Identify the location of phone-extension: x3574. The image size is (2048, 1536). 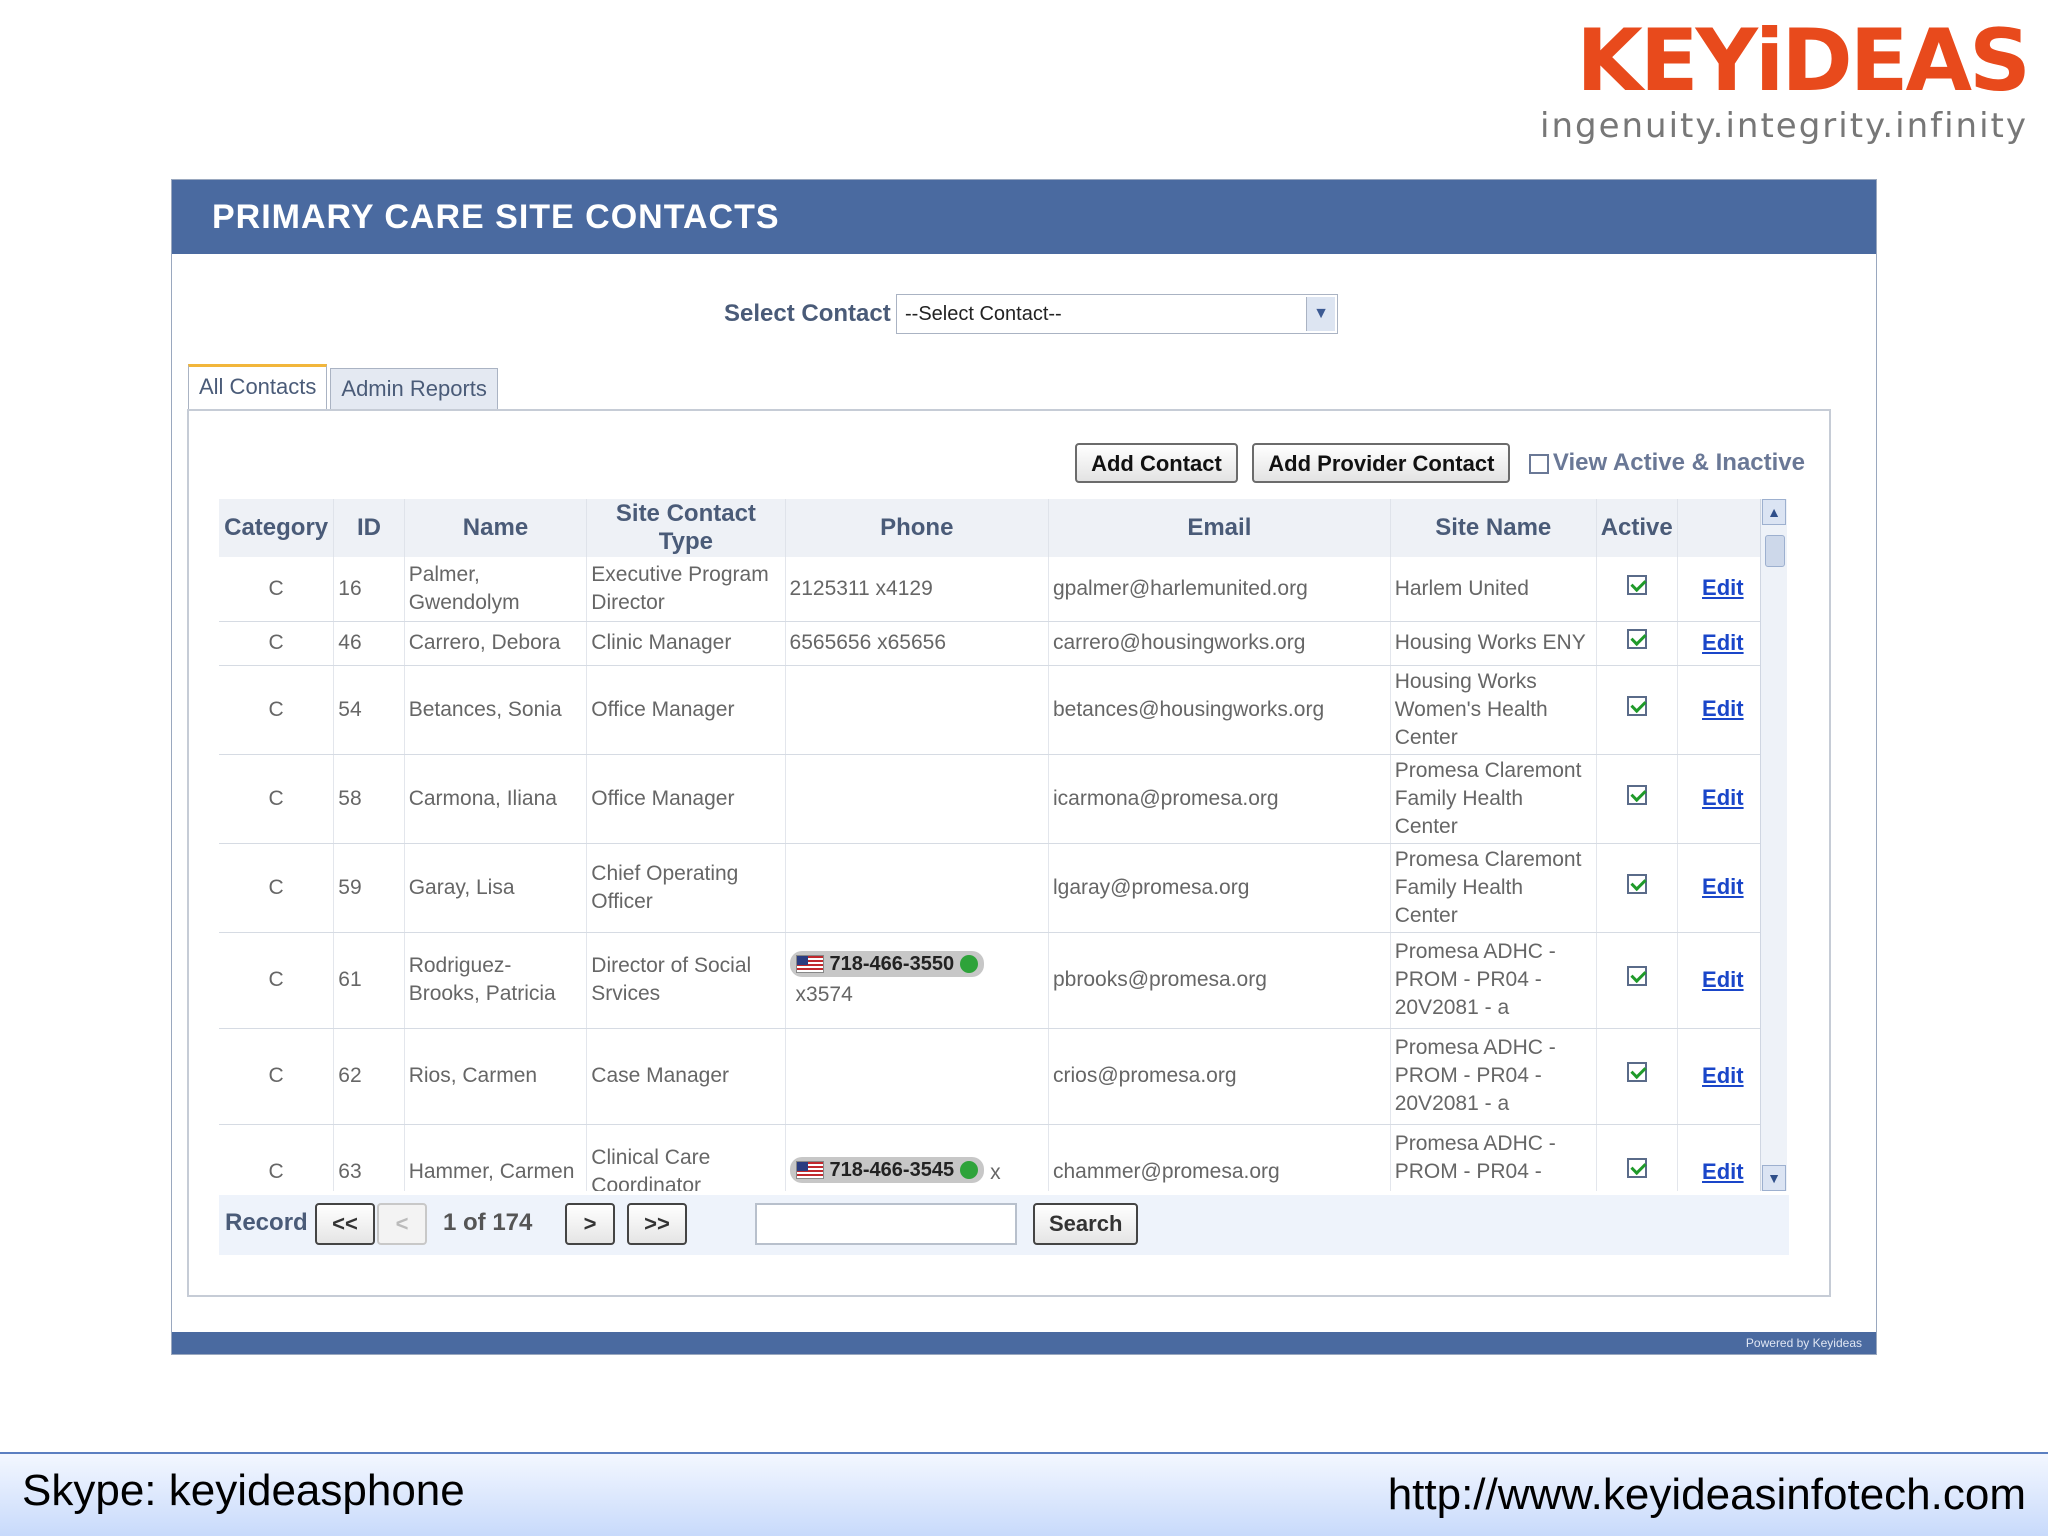
(824, 994).